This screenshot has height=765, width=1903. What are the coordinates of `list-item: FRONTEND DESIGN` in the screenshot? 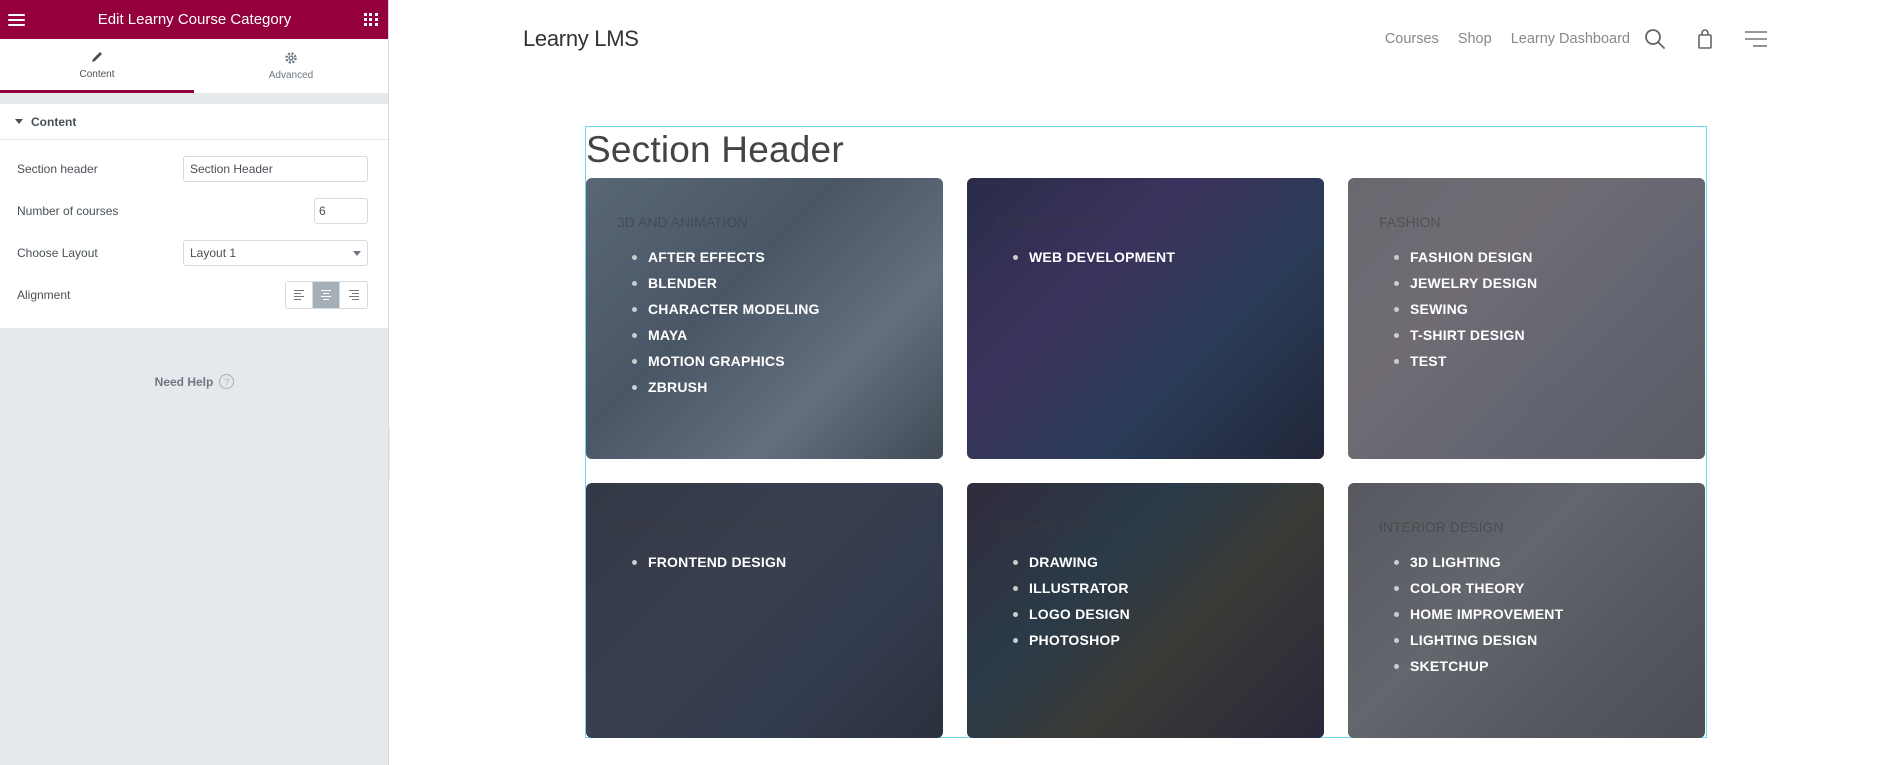 It's located at (708, 562).